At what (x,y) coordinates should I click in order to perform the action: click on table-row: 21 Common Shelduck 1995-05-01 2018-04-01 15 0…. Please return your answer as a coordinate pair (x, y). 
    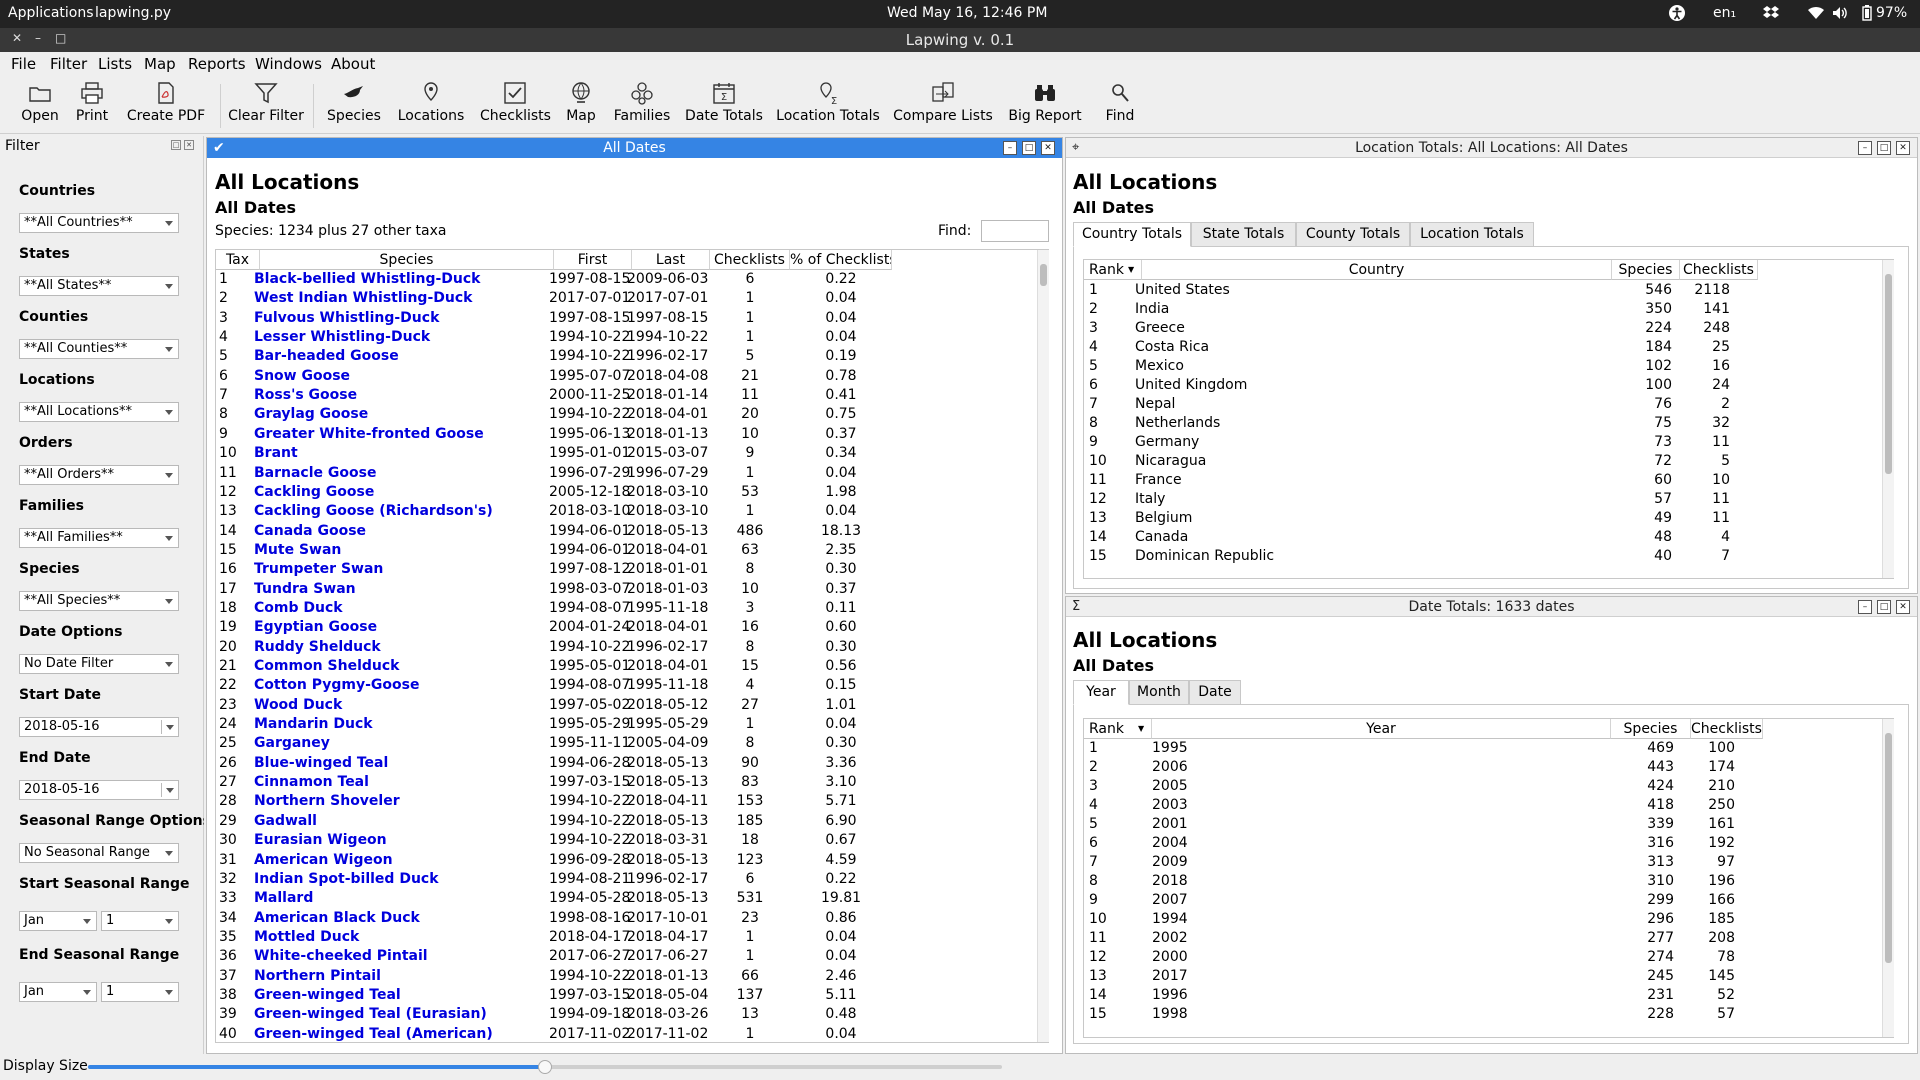
    Looking at the image, I should click on (626, 667).